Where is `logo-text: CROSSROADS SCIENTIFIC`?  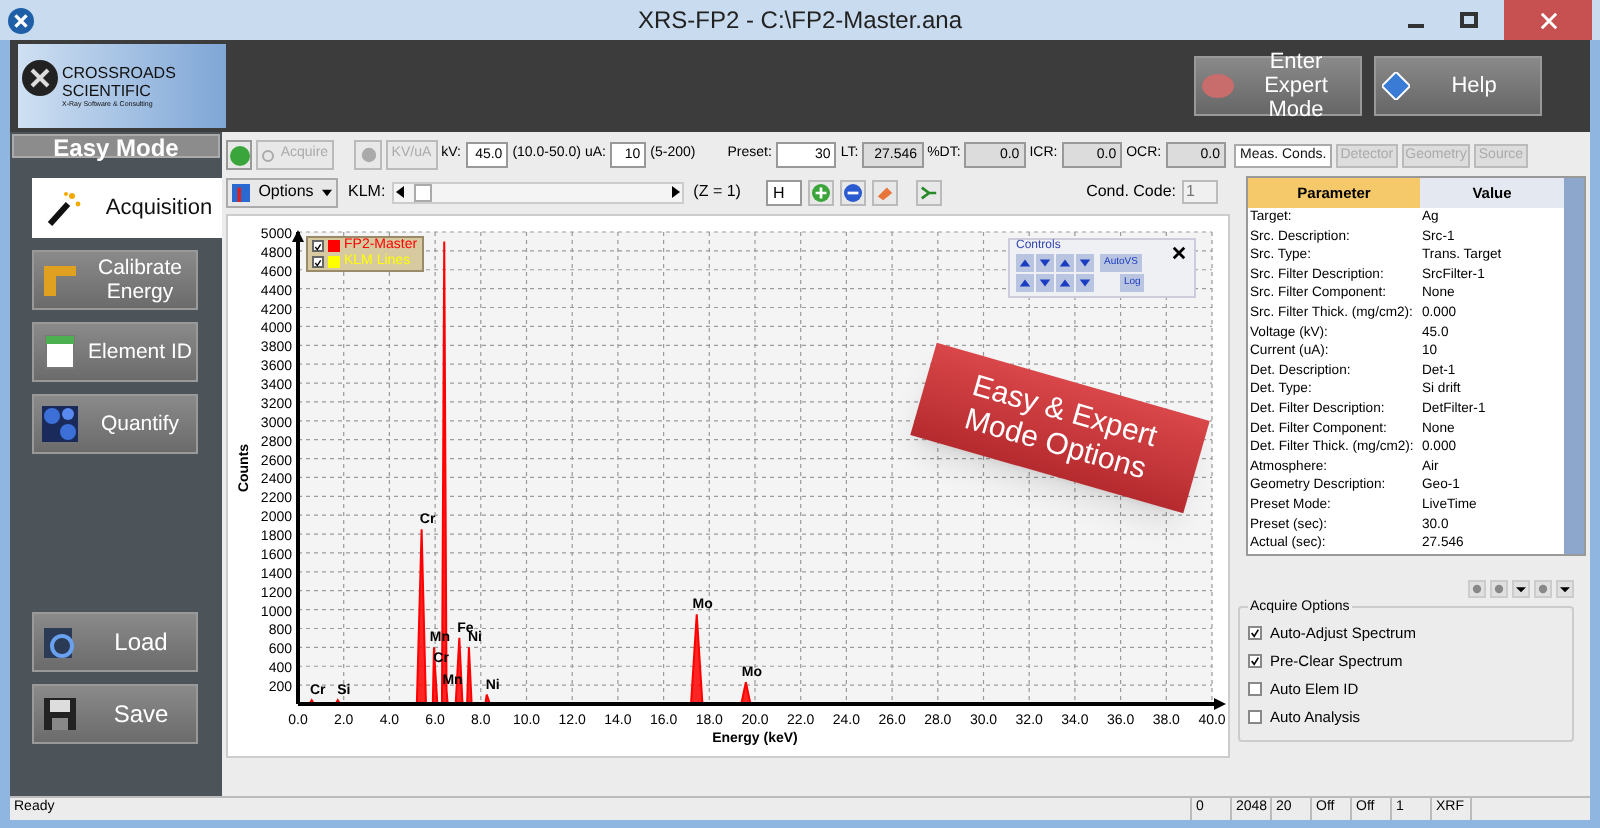
logo-text: CROSSROADS SCIENTIFIC is located at coordinates (120, 81).